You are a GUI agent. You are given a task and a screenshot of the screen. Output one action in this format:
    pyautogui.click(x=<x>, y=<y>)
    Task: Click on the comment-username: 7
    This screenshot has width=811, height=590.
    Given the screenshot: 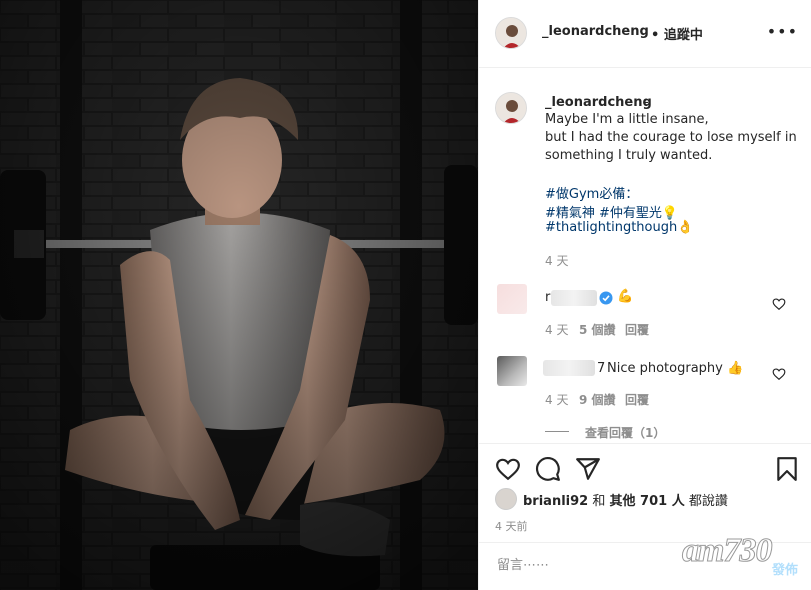 What is the action you would take?
    pyautogui.click(x=601, y=368)
    